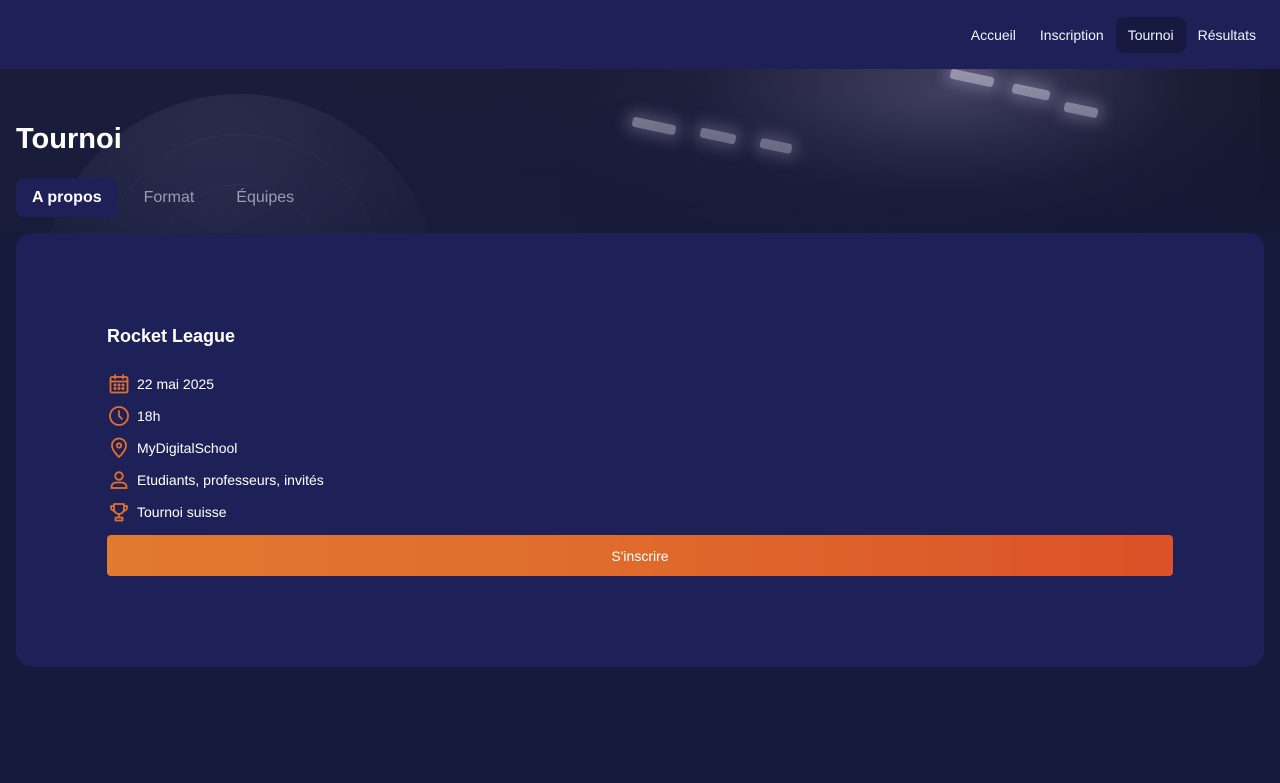 This screenshot has height=783, width=1280. I want to click on detail-location: MyDigitalSchool, so click(215, 448).